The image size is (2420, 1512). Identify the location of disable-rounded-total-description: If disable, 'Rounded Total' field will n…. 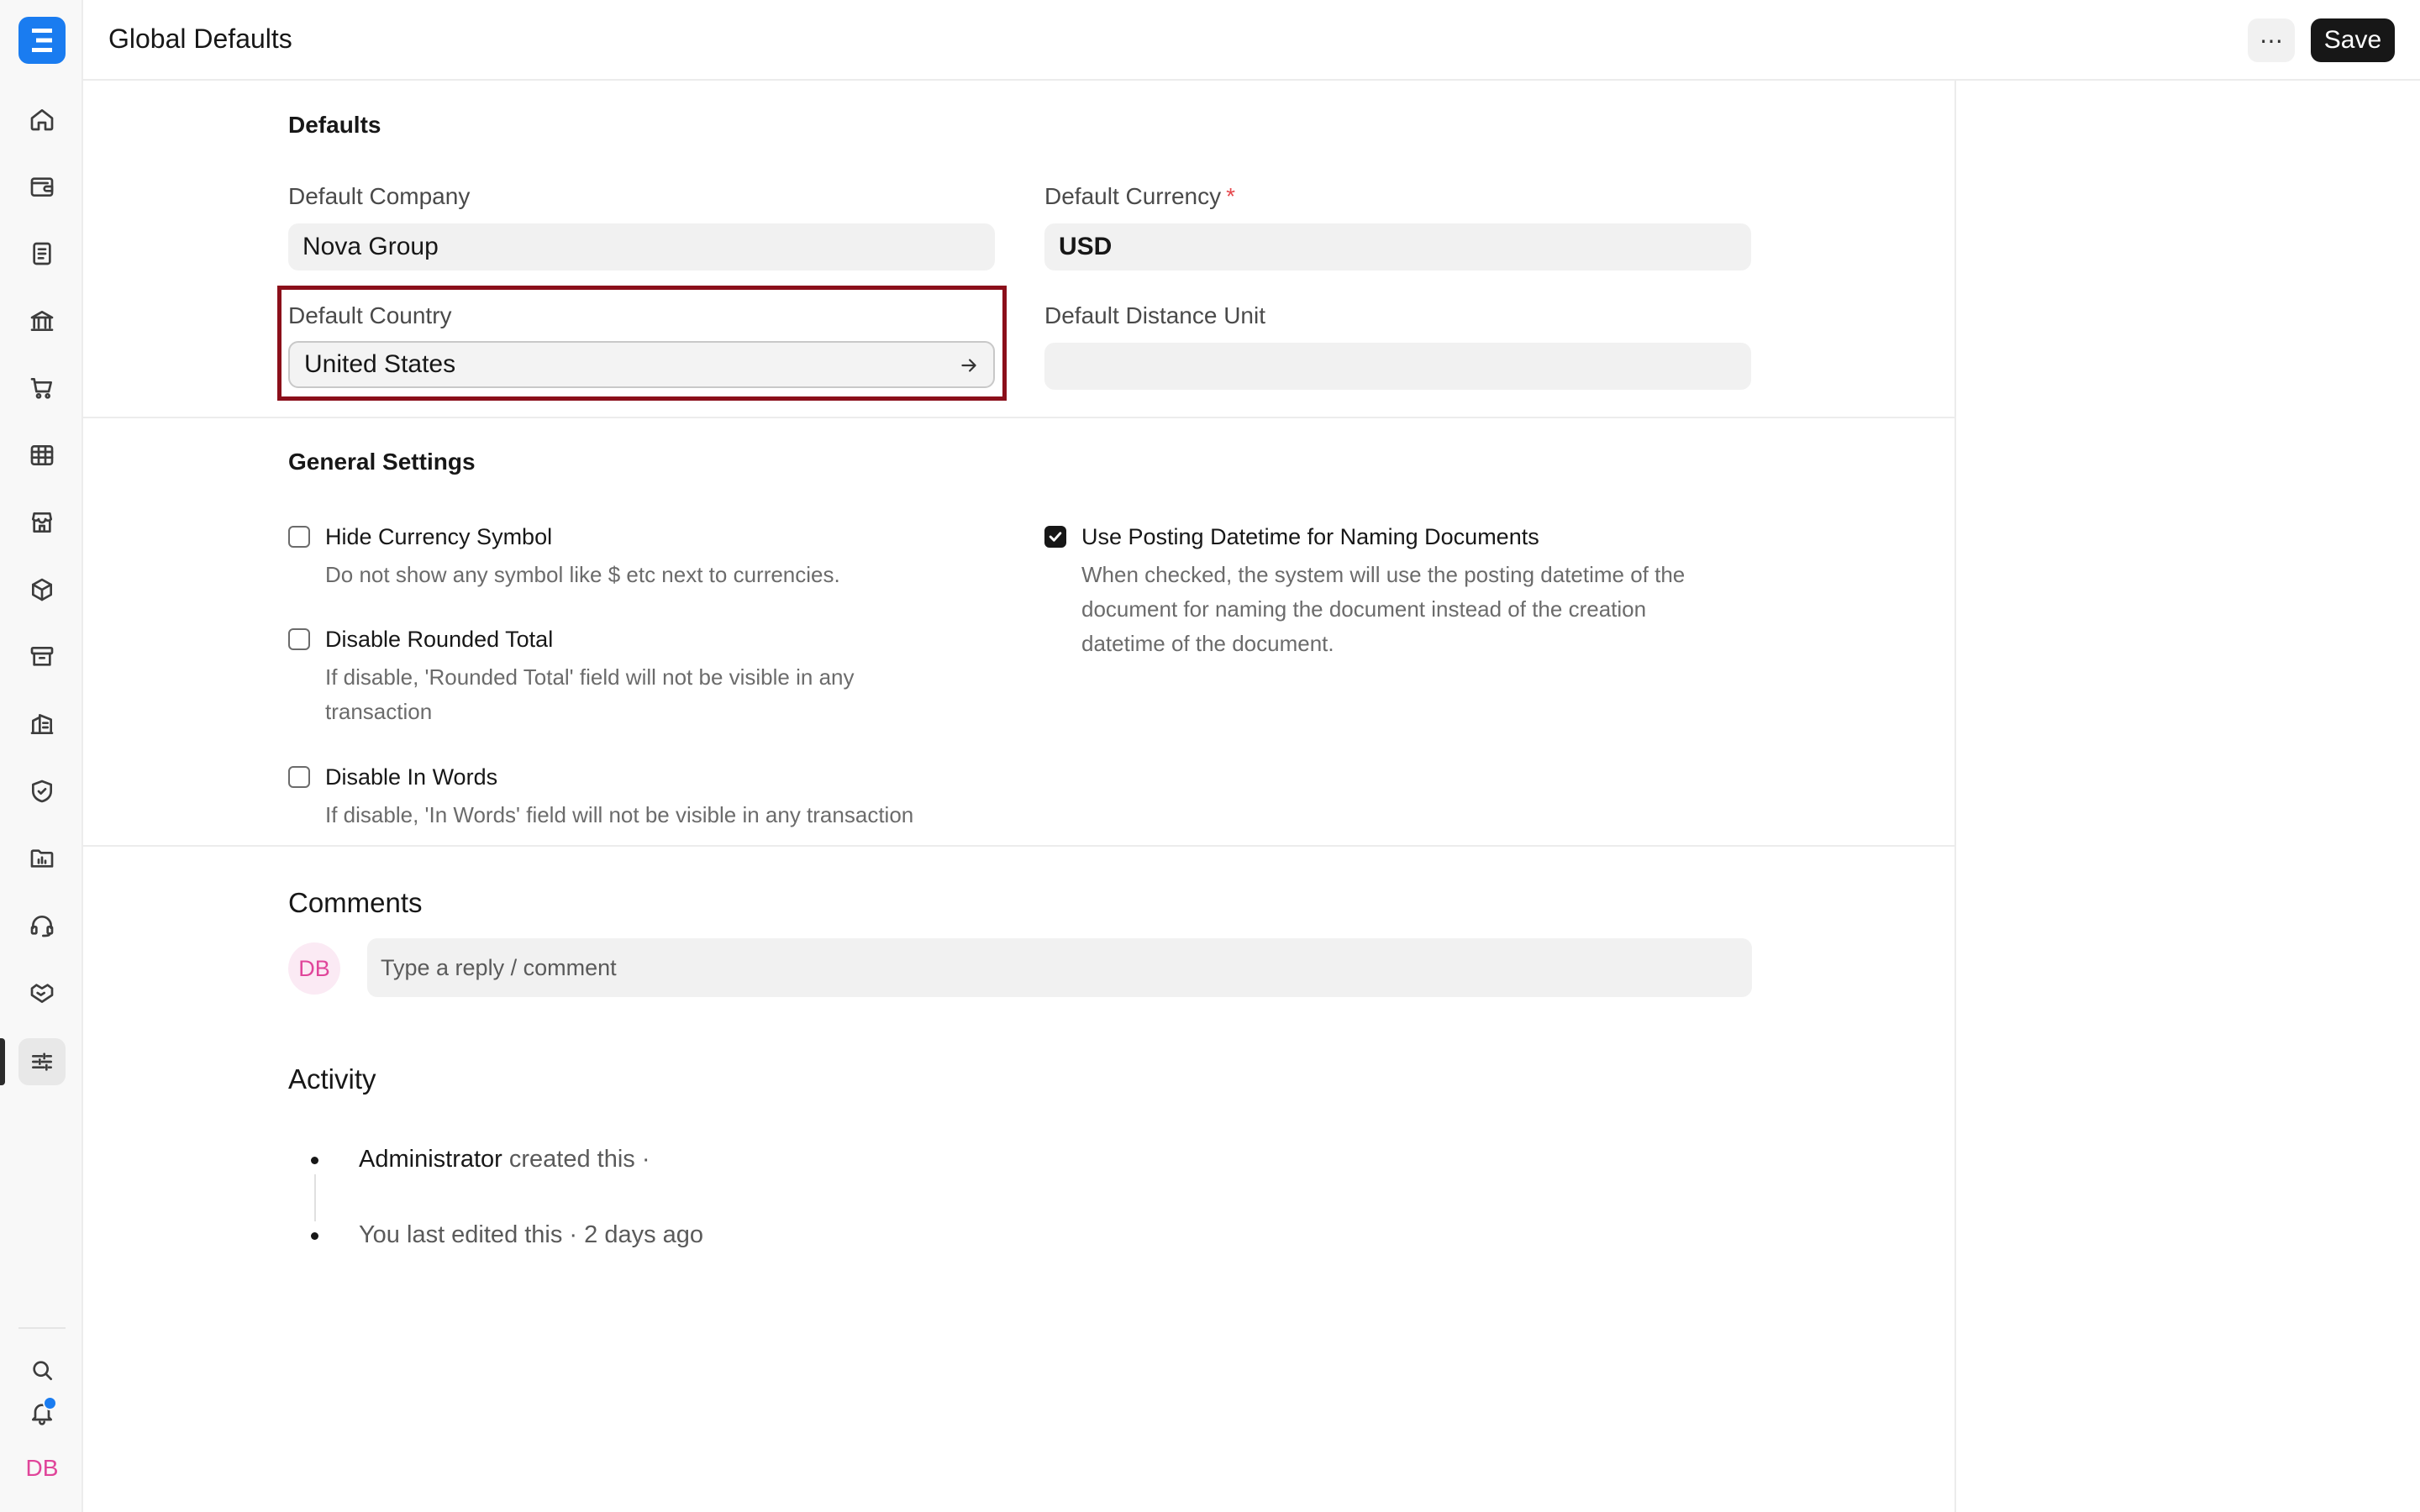
(590, 694).